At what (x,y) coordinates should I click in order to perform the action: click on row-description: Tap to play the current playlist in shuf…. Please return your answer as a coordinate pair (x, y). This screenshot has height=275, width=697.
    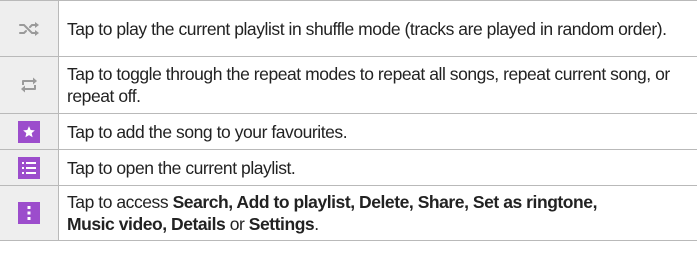
    Looking at the image, I should click on (367, 28).